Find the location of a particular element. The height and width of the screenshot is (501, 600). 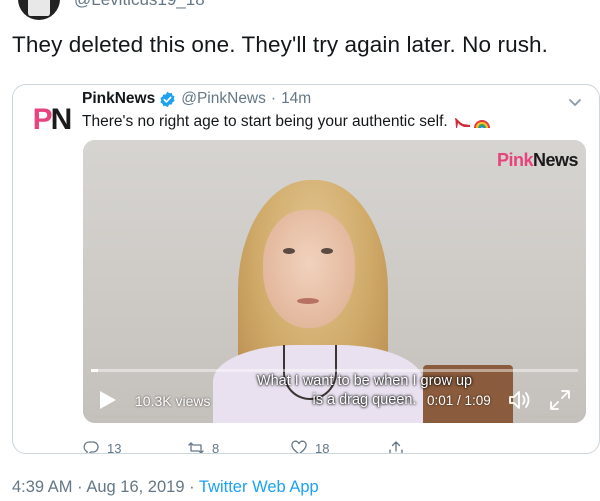

previous-tweet-header-cut: @Leviticus19_18 is located at coordinates (300, 11).